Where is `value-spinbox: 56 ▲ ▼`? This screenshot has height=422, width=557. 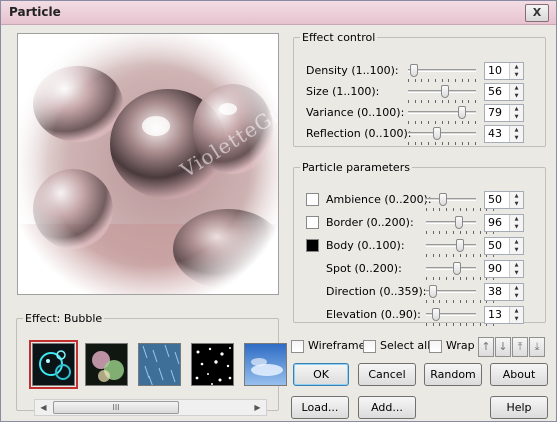 value-spinbox: 56 ▲ ▼ is located at coordinates (504, 92).